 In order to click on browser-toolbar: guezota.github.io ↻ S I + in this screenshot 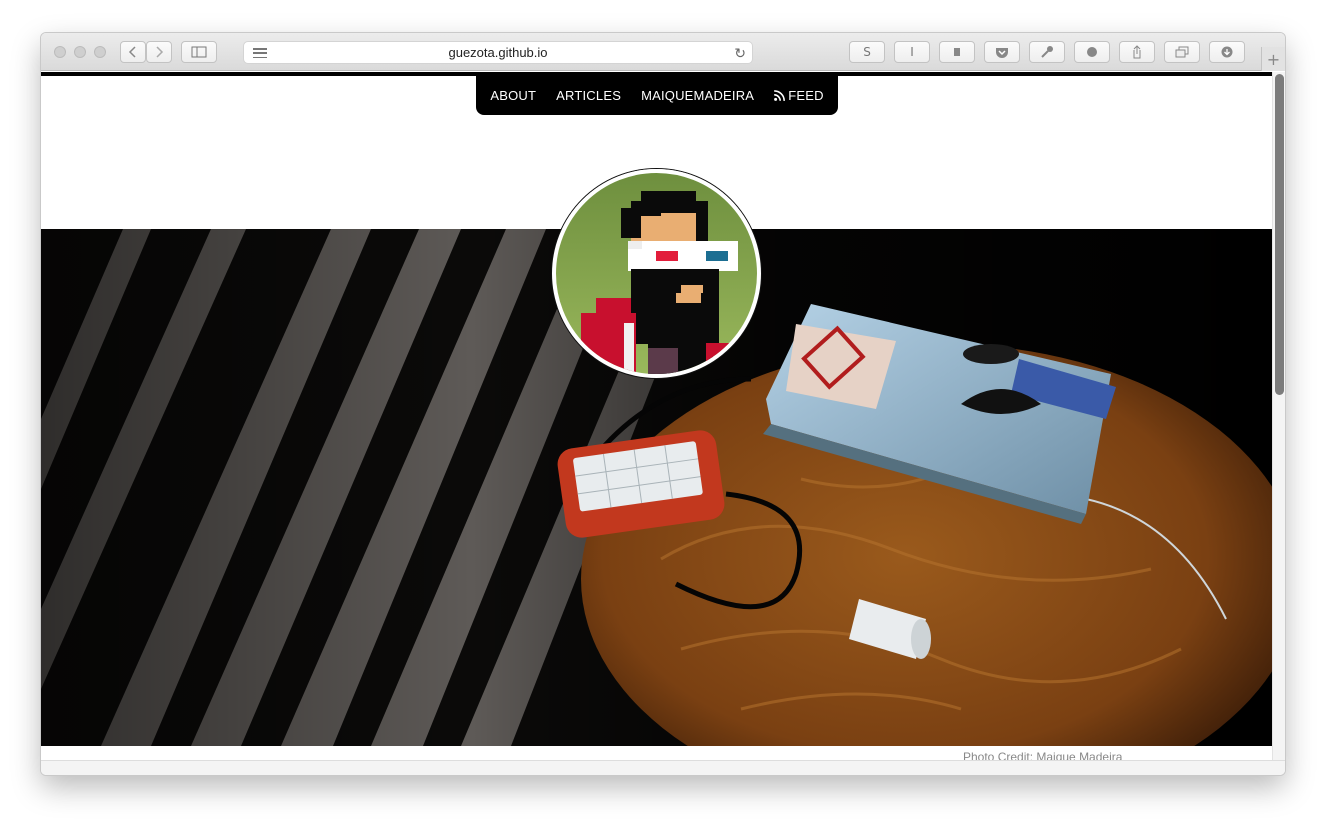, I will do `click(663, 52)`.